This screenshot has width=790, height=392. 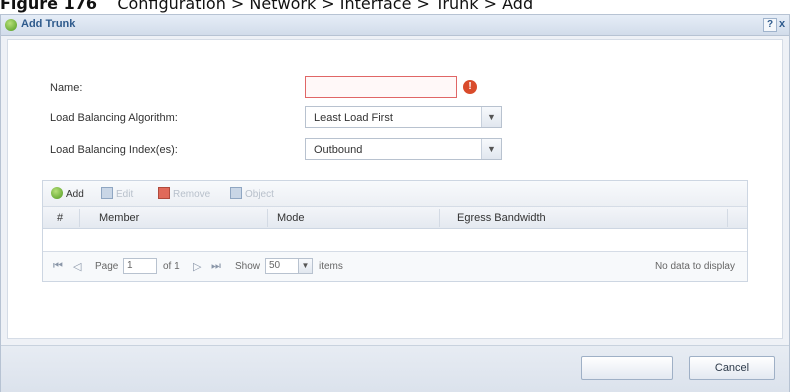 I want to click on dialog-title: Add Trunk, so click(x=48, y=24).